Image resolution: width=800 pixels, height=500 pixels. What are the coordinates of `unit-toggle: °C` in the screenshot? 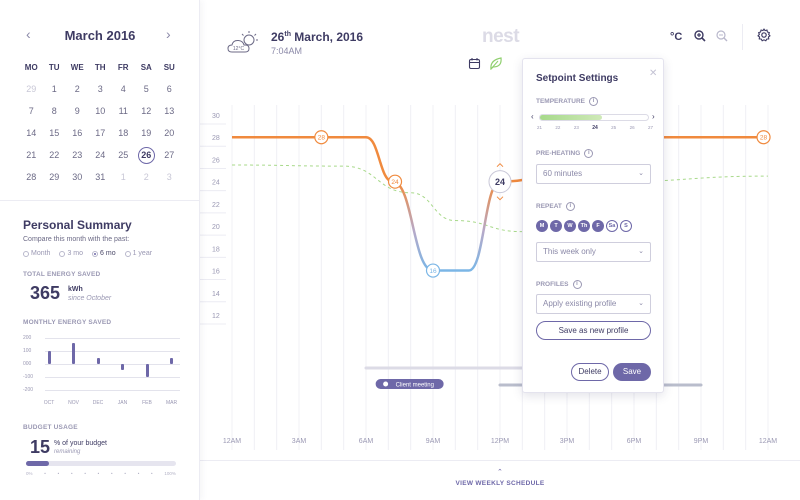 It's located at (676, 37).